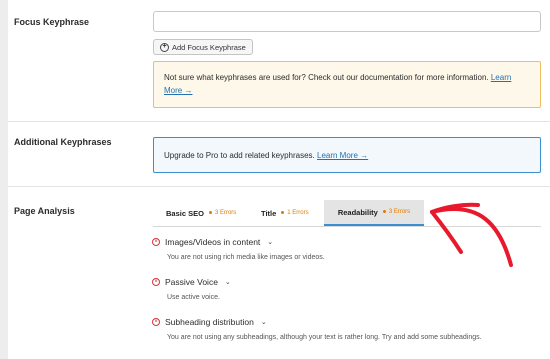 The width and height of the screenshot is (550, 359). I want to click on add-focus-keyphrase-label: Add Focus Keyphrase, so click(209, 47).